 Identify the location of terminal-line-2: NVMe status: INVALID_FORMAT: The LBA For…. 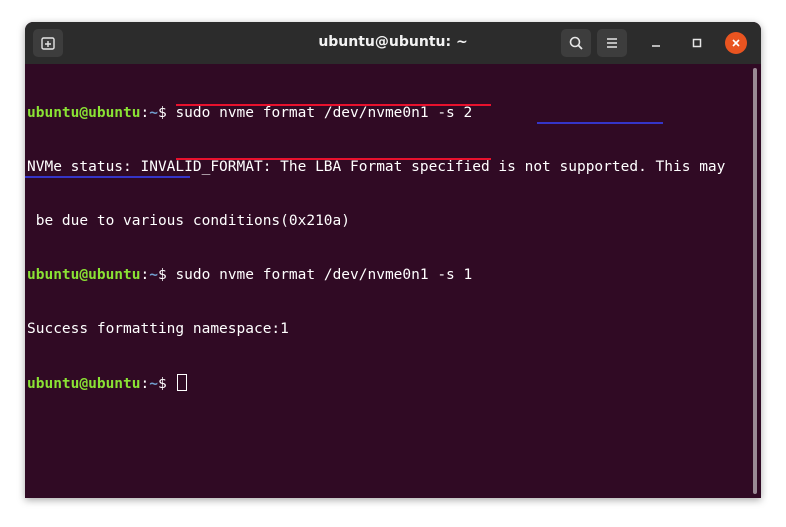
(376, 167).